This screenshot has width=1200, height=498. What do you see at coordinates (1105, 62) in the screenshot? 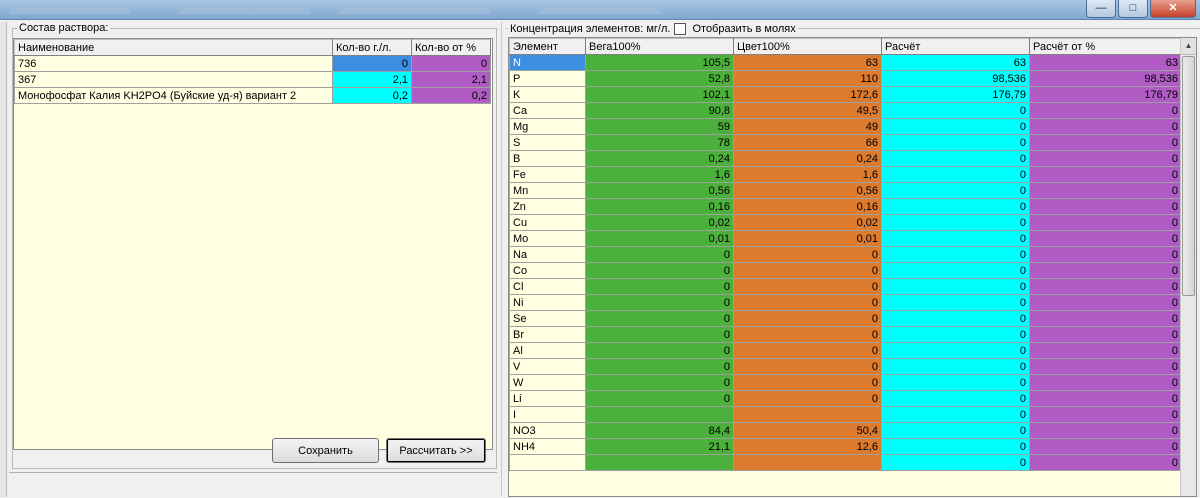
I see `calc-pct-cell: 63` at bounding box center [1105, 62].